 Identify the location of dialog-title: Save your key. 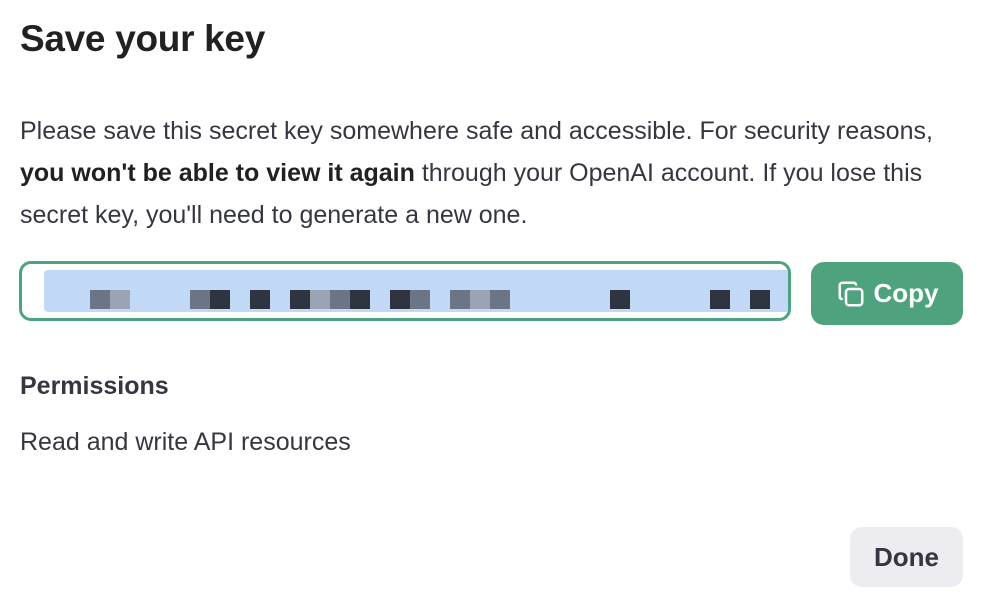
(142, 38).